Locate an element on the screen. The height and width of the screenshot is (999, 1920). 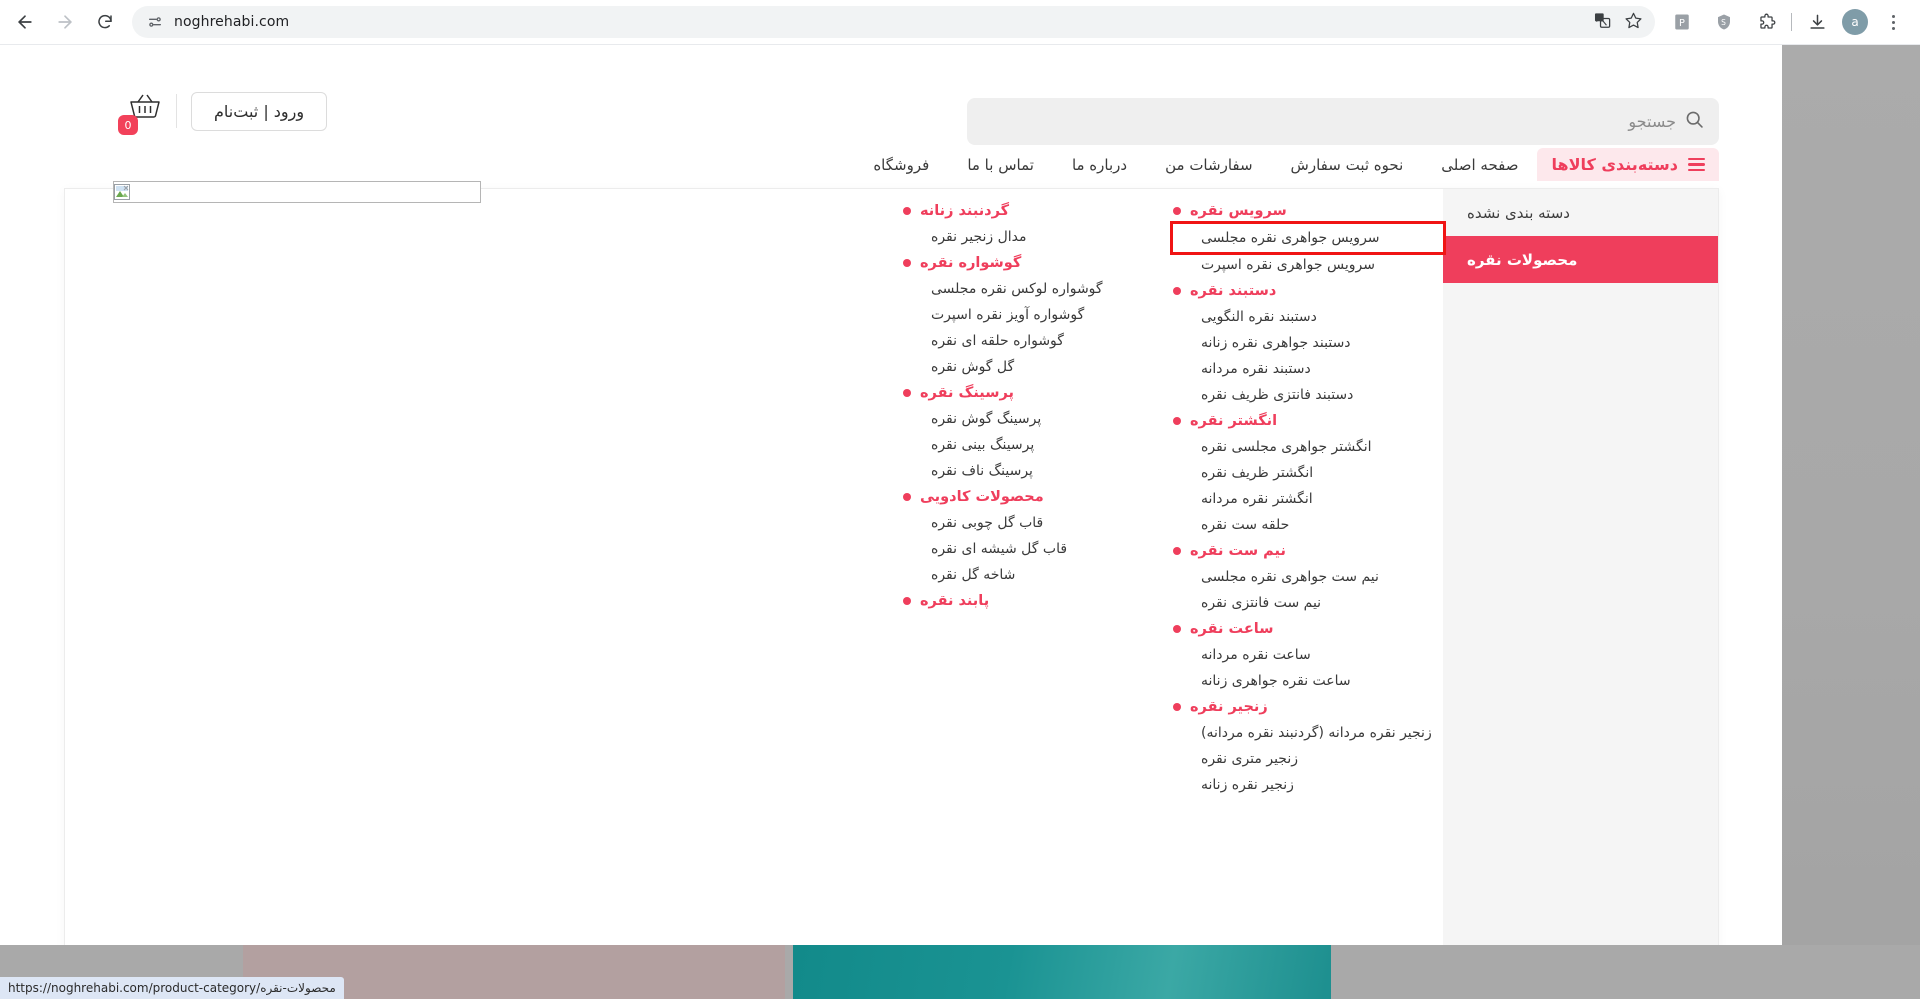
mega-menu-item: قاب گل چوبی نقره is located at coordinates (1038, 523).